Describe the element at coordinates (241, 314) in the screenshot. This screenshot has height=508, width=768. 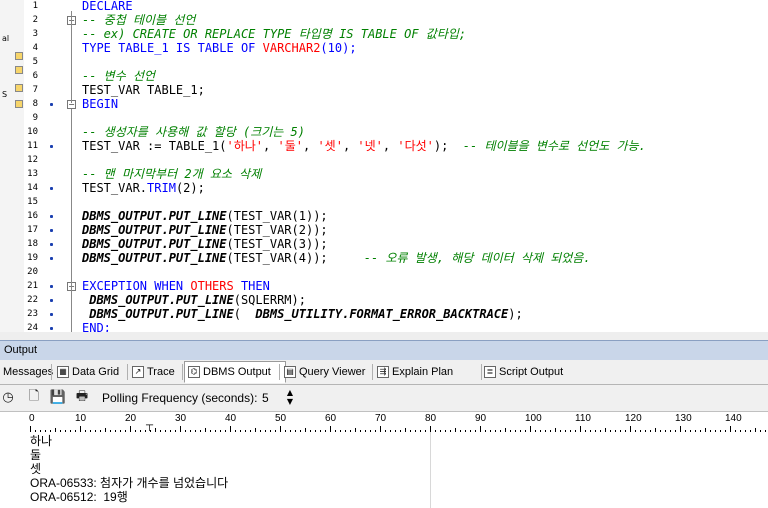
I see `code-token: (` at that location.